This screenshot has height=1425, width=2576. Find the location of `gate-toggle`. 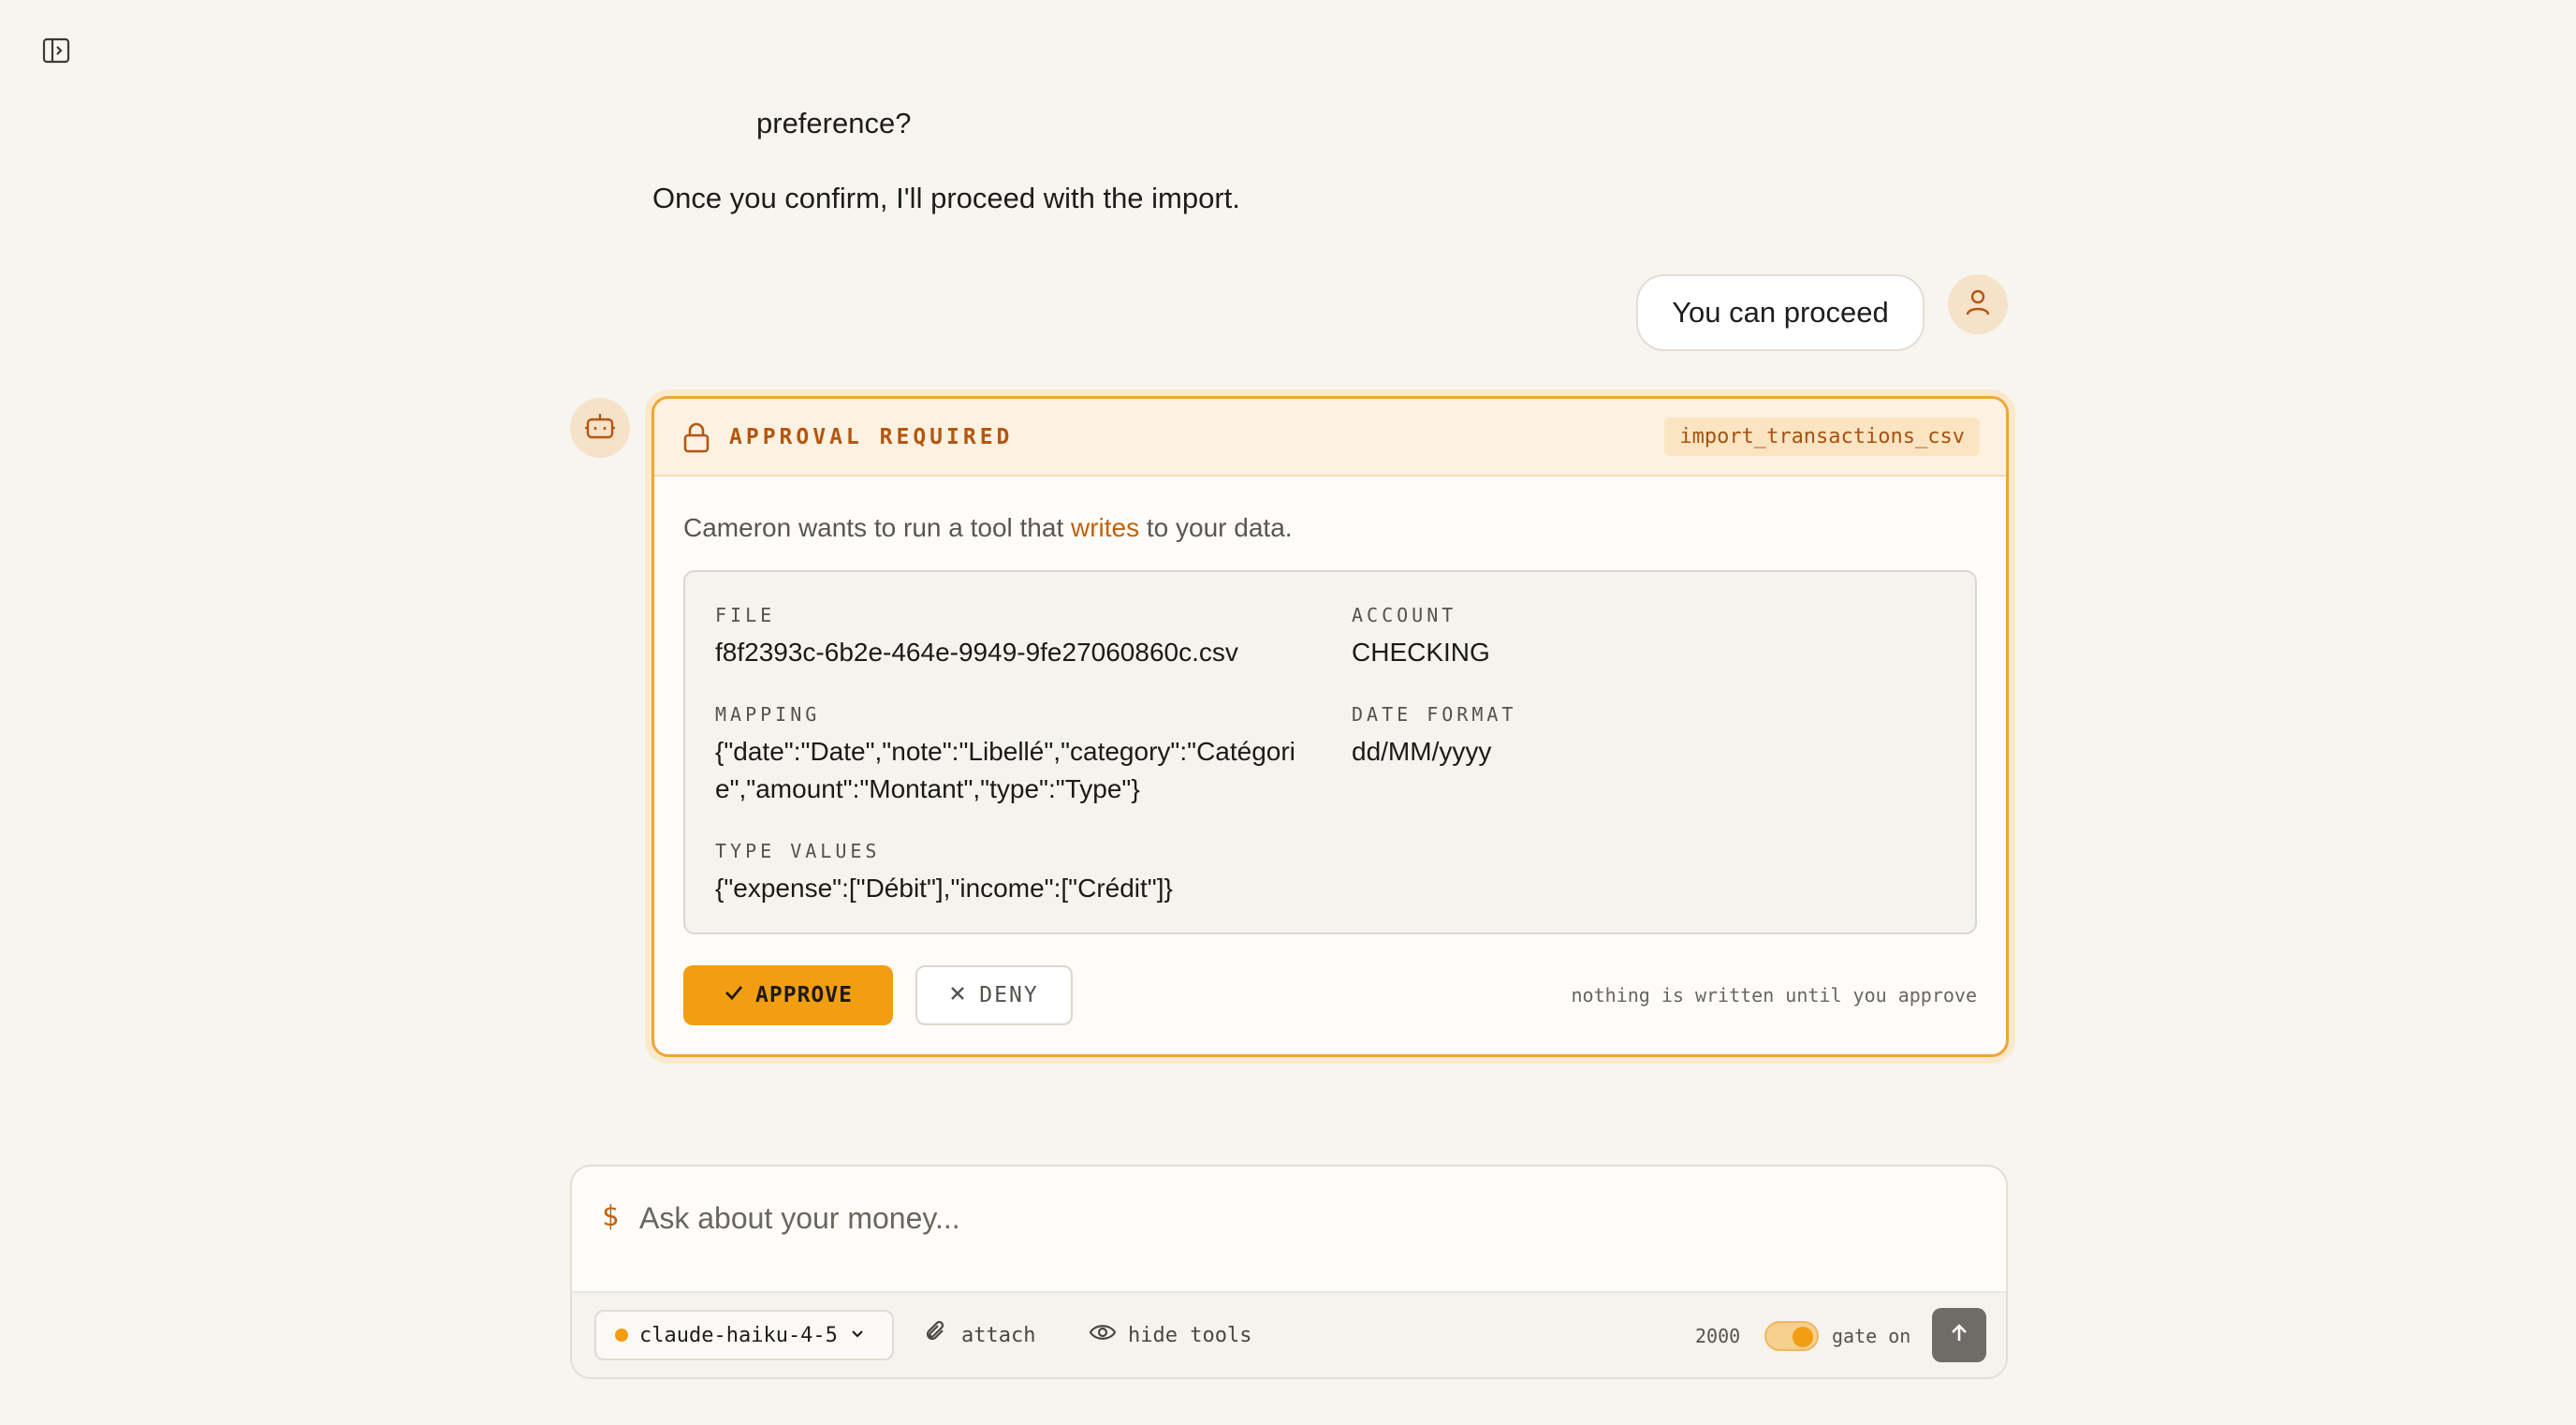

gate-toggle is located at coordinates (1791, 1336).